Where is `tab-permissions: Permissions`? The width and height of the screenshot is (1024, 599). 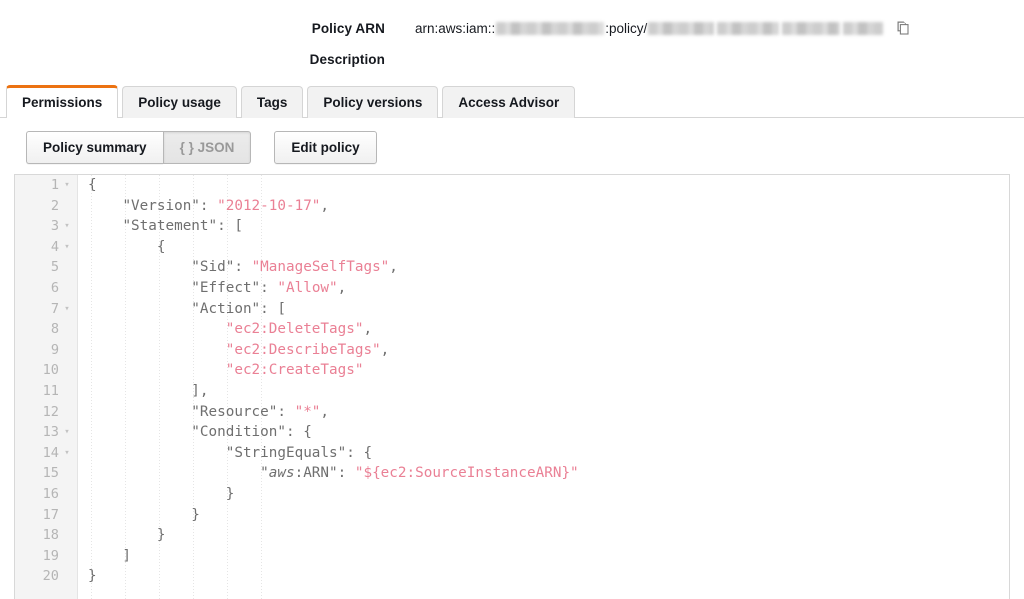
tab-permissions: Permissions is located at coordinates (62, 102).